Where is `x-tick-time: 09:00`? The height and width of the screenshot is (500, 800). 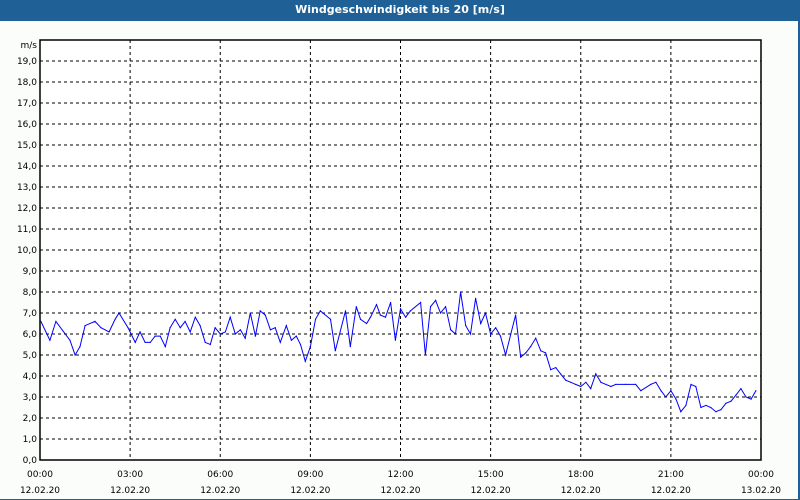 x-tick-time: 09:00 is located at coordinates (310, 475).